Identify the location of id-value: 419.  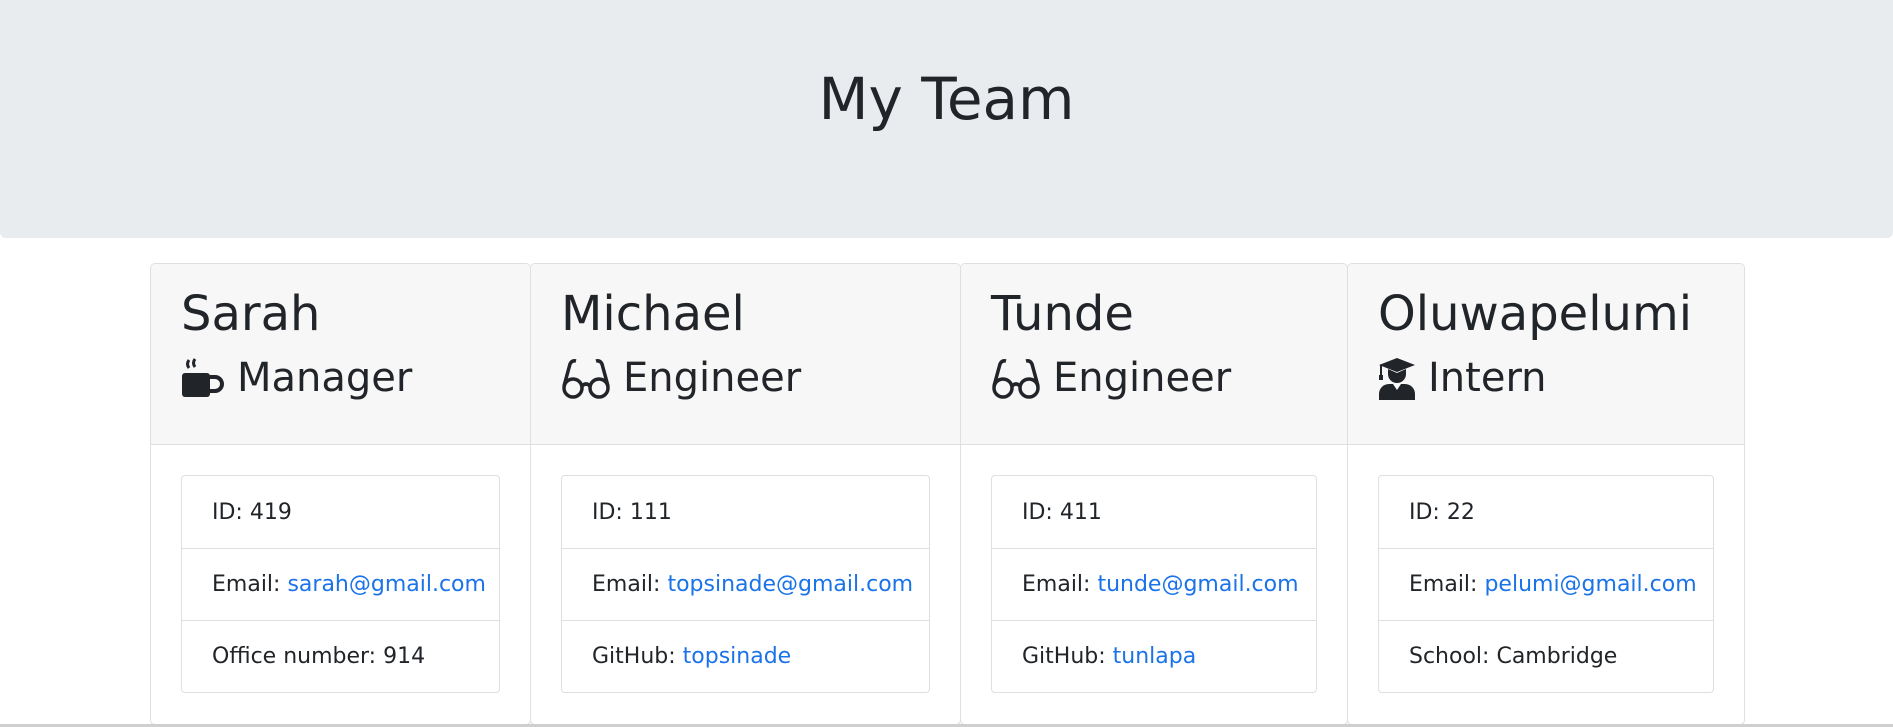
(270, 512).